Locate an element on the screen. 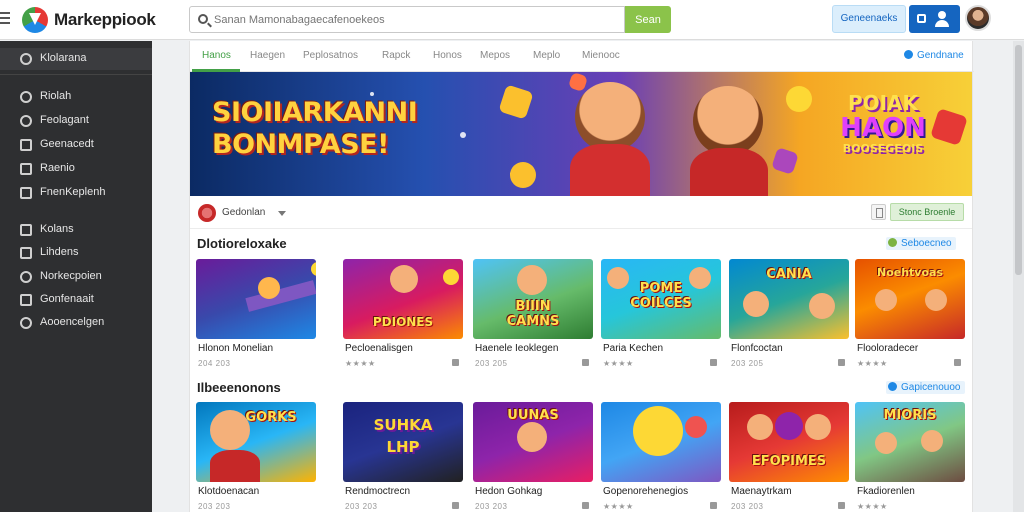 Image resolution: width=1024 pixels, height=512 pixels. category-icon is located at coordinates (207, 213).